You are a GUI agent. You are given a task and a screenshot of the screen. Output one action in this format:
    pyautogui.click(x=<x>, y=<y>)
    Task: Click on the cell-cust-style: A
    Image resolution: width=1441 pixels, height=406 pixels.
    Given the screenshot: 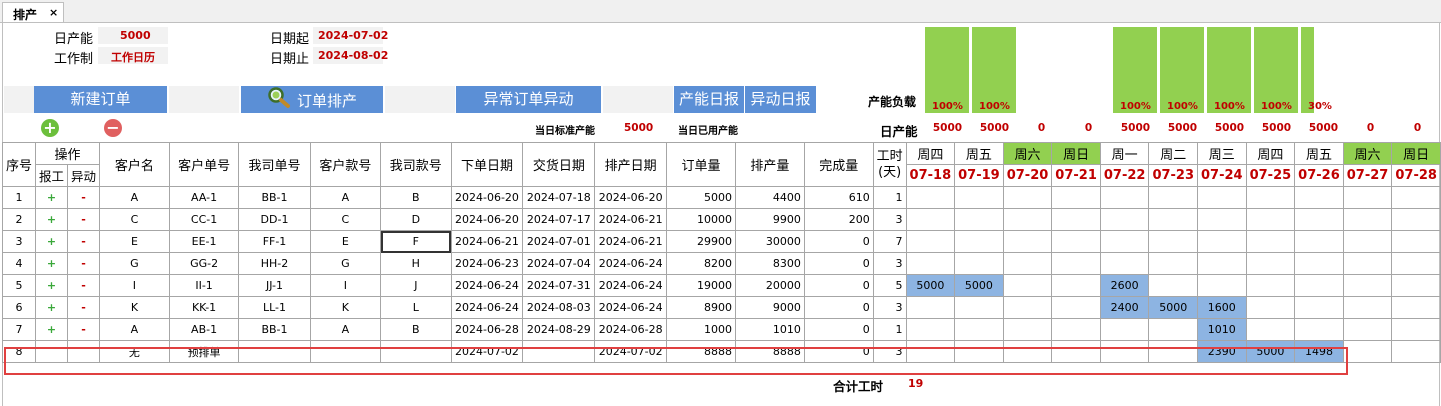 What is the action you would take?
    pyautogui.click(x=345, y=329)
    